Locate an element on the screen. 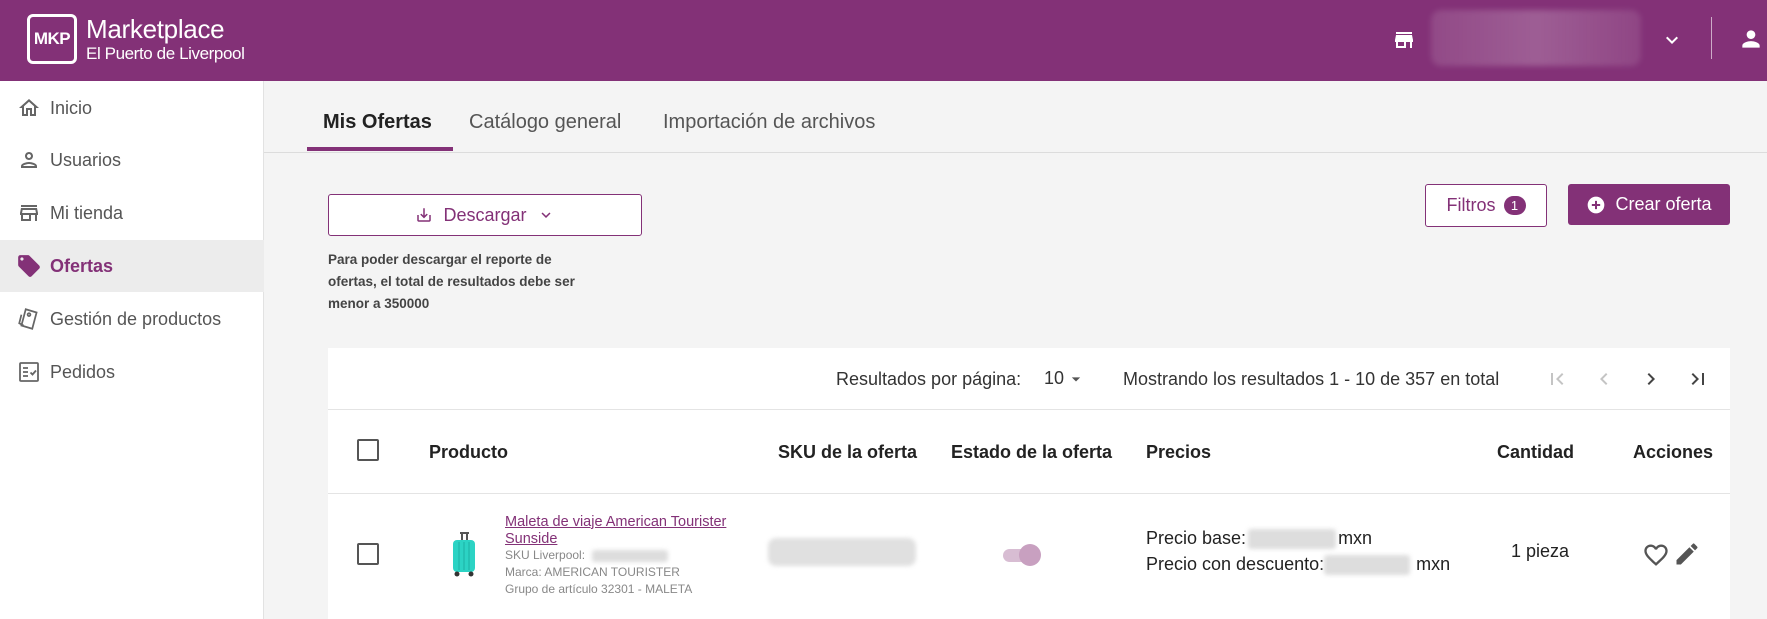 The image size is (1767, 619). top-bar: MKP Marketplace El Puerto de Liverpool is located at coordinates (883, 40).